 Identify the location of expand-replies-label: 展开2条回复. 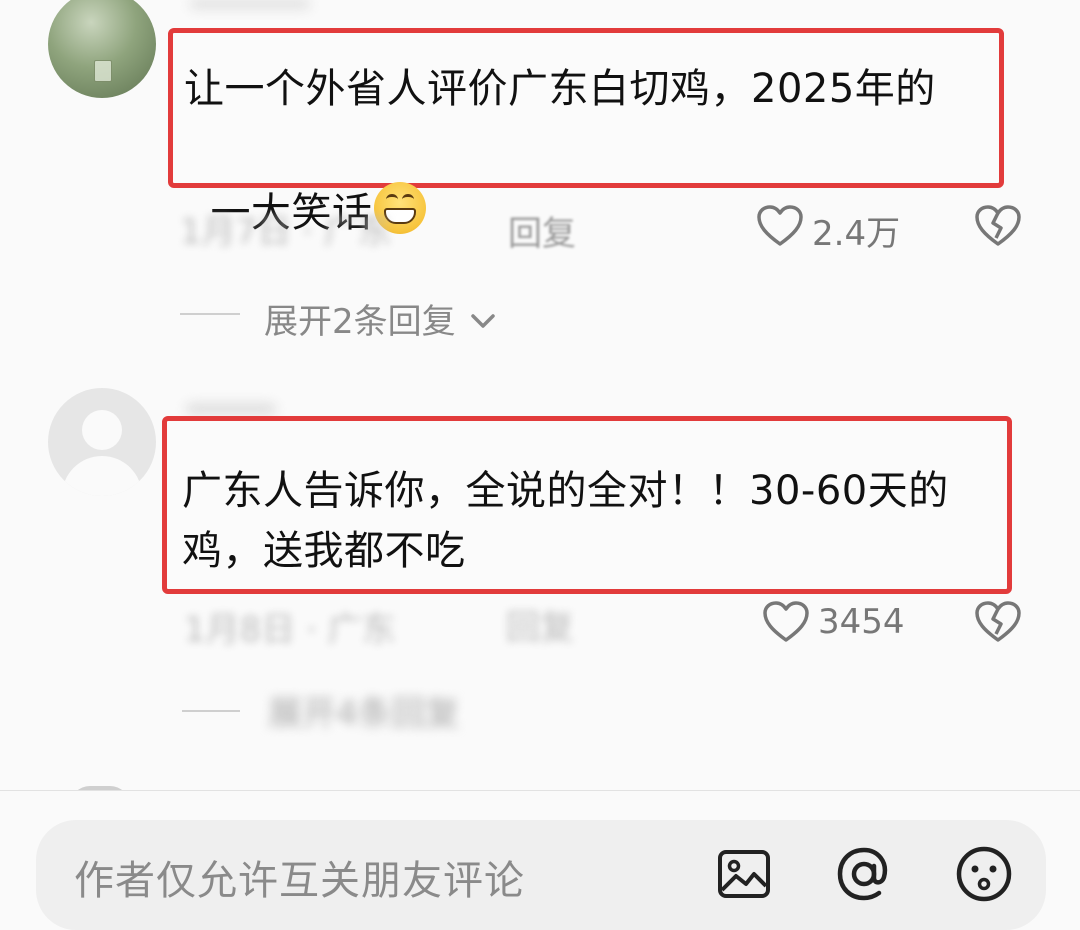
(360, 322).